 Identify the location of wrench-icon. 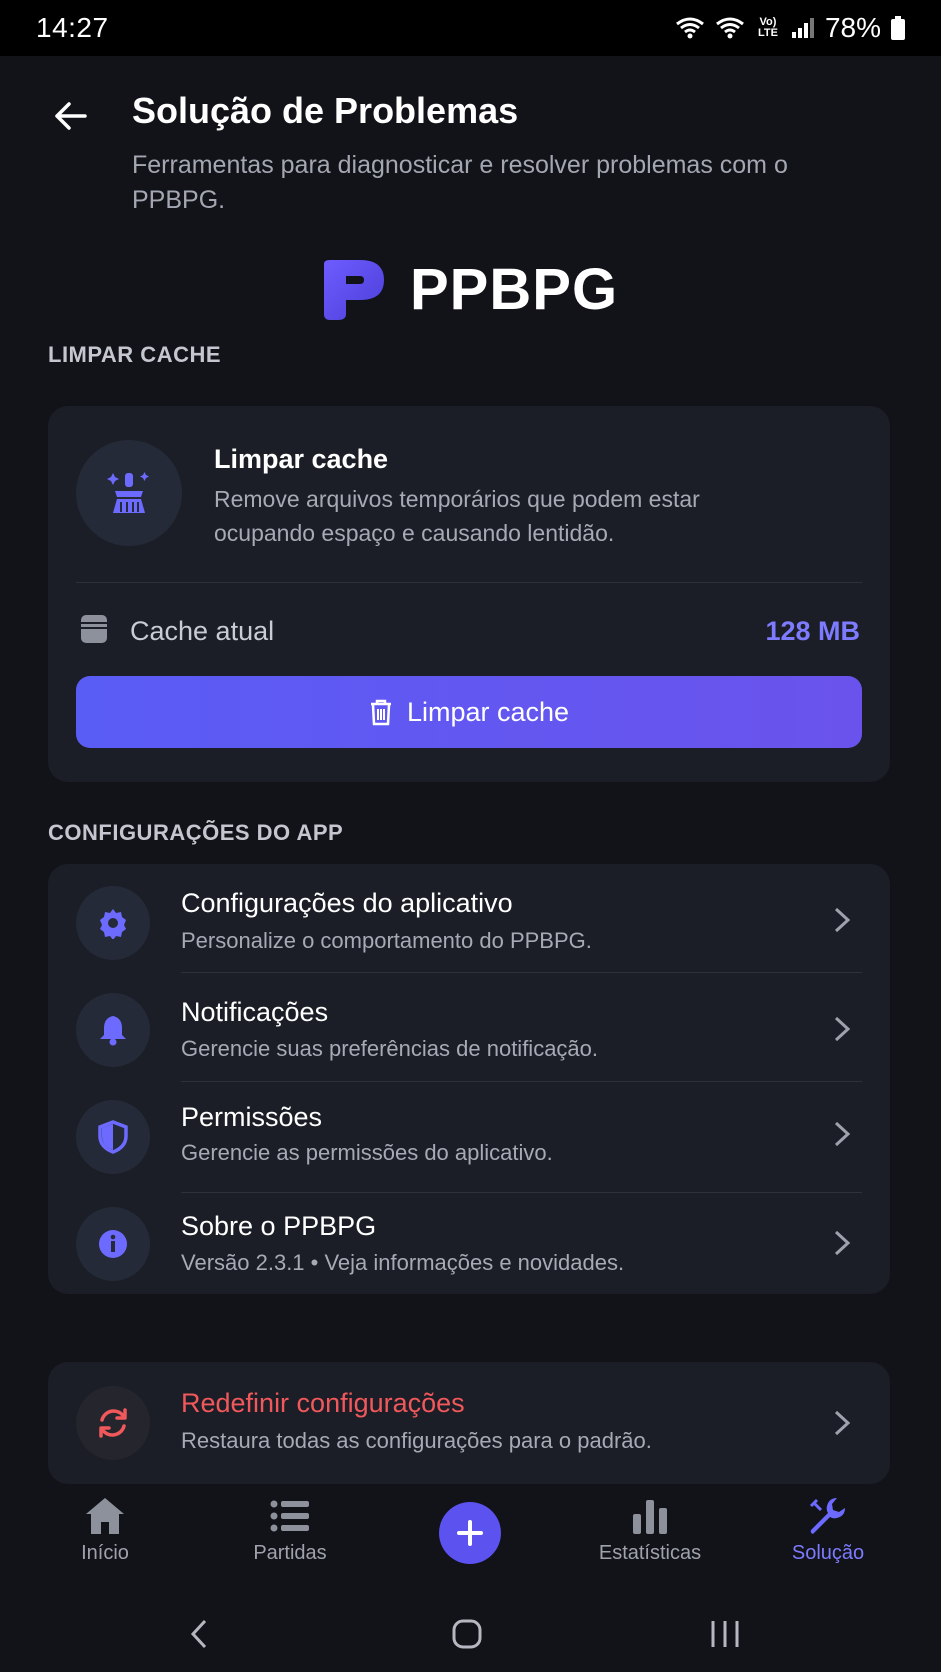
(827, 1516).